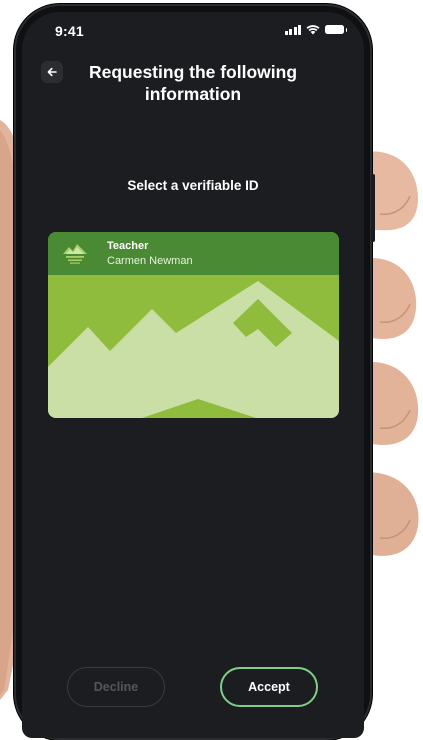  I want to click on wifi-icon, so click(313, 30).